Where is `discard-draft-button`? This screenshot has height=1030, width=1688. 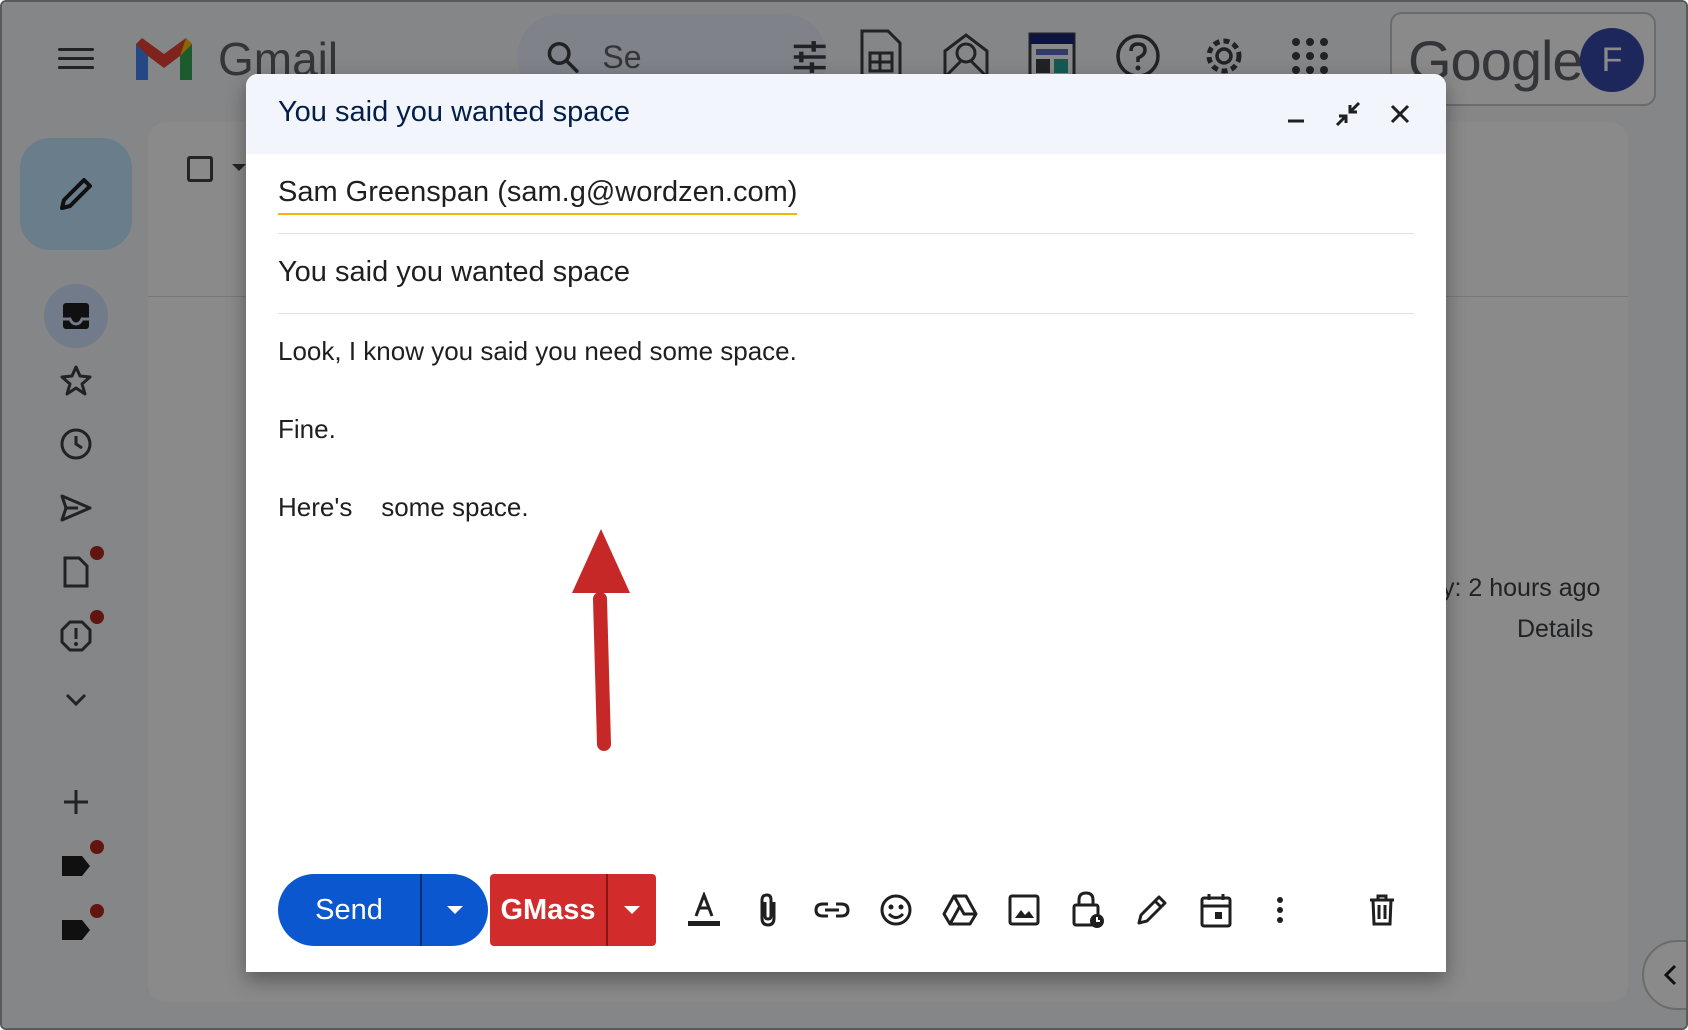
discard-draft-button is located at coordinates (1382, 910).